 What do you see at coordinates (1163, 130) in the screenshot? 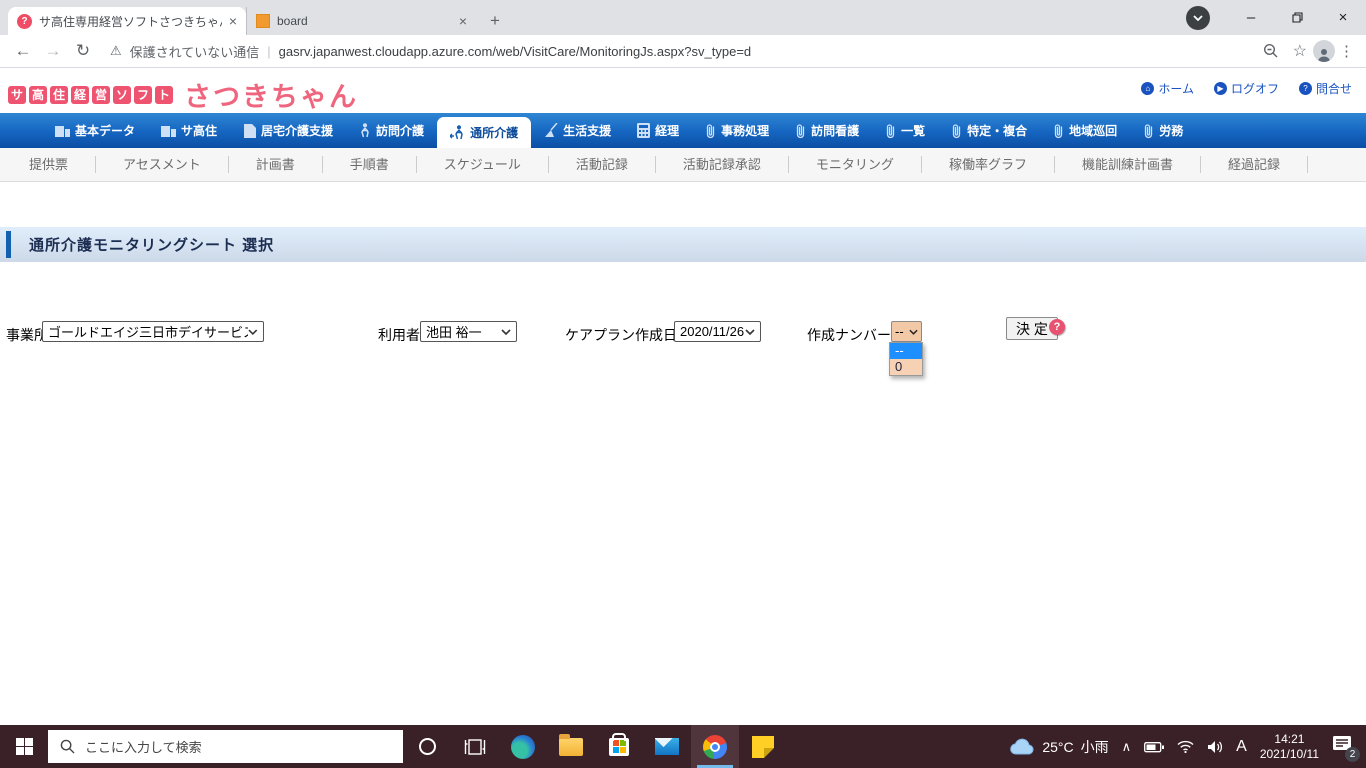
I see `nav-item-labor: 労務` at bounding box center [1163, 130].